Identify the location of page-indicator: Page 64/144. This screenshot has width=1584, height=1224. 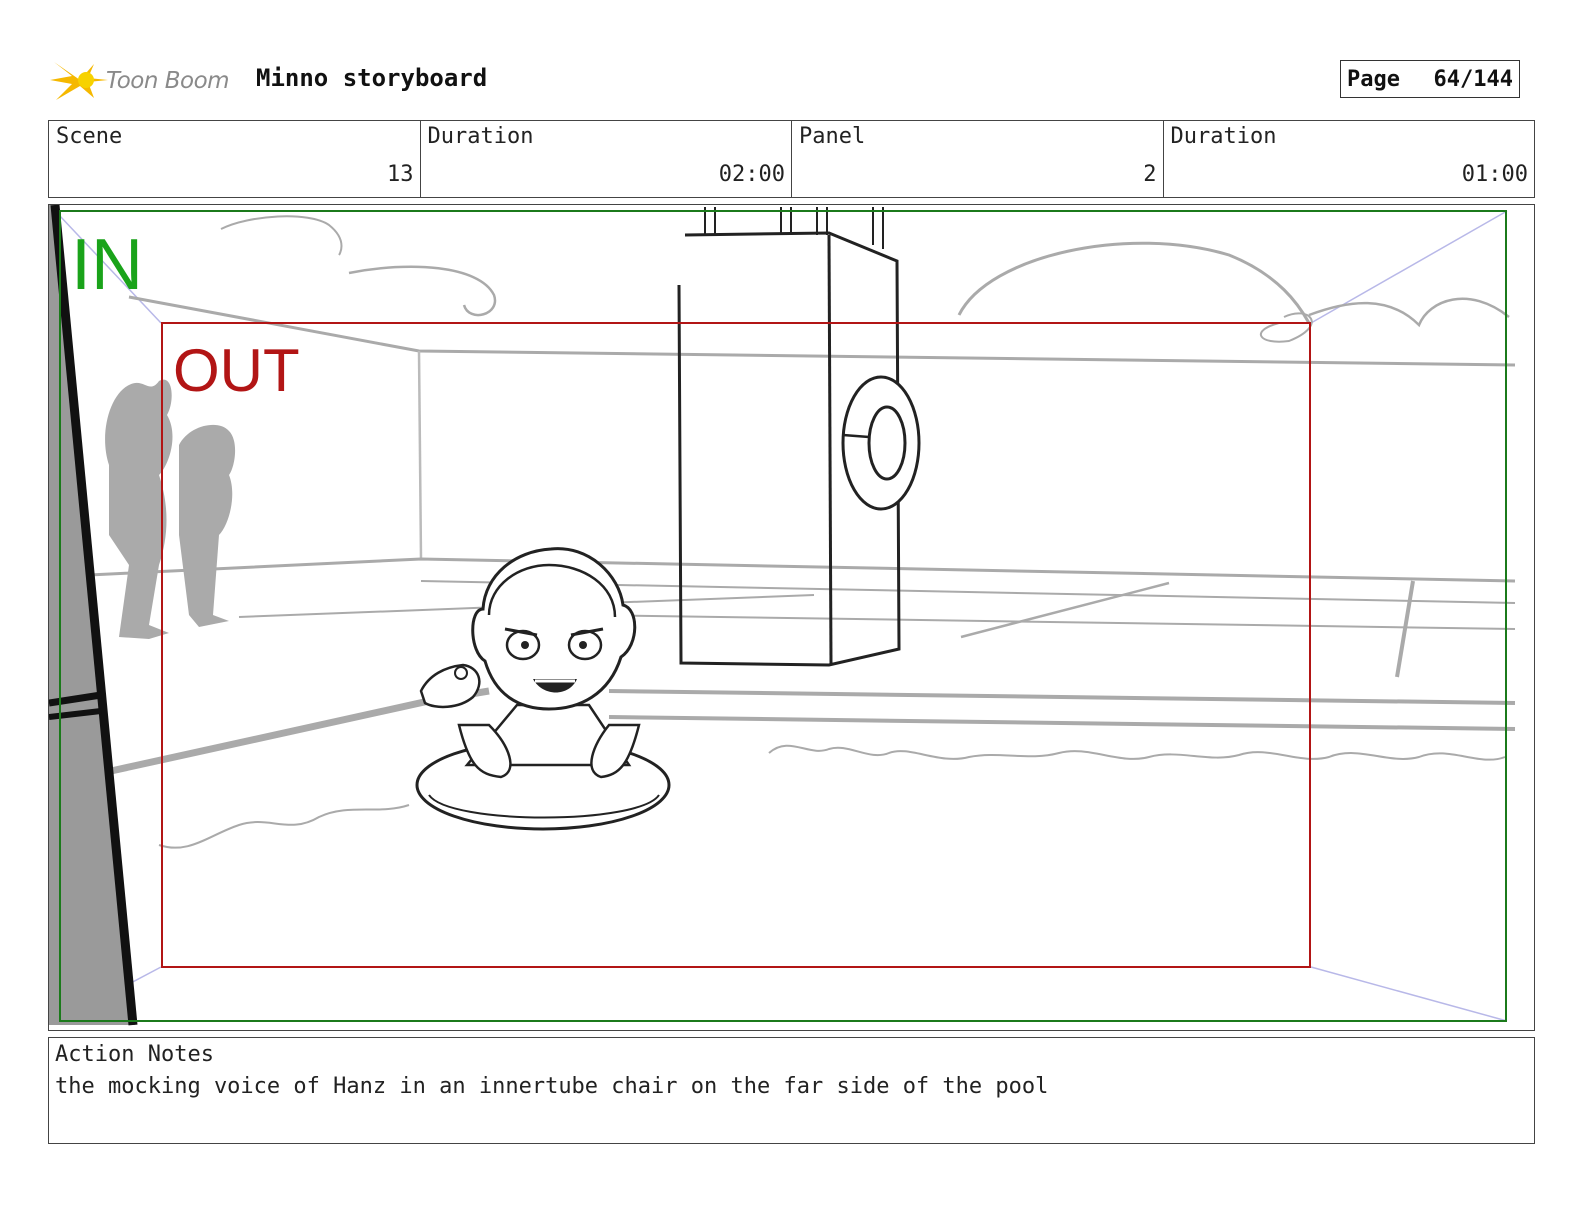
(1430, 79).